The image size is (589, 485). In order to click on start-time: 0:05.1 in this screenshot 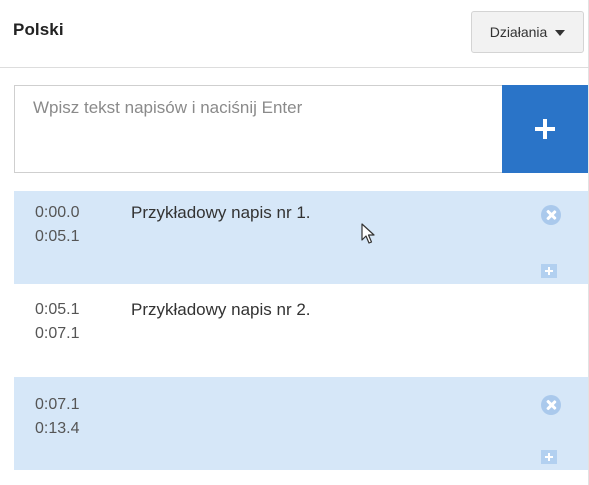, I will do `click(57, 310)`.